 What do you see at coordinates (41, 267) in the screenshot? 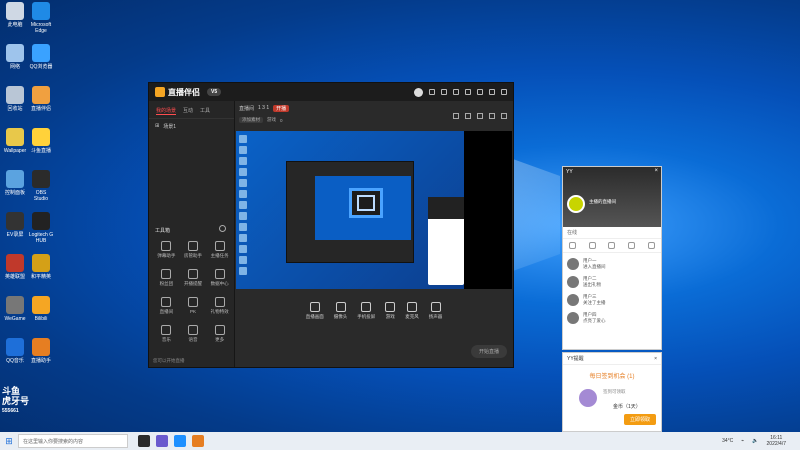
I see `desktop-icon: 和平精英` at bounding box center [41, 267].